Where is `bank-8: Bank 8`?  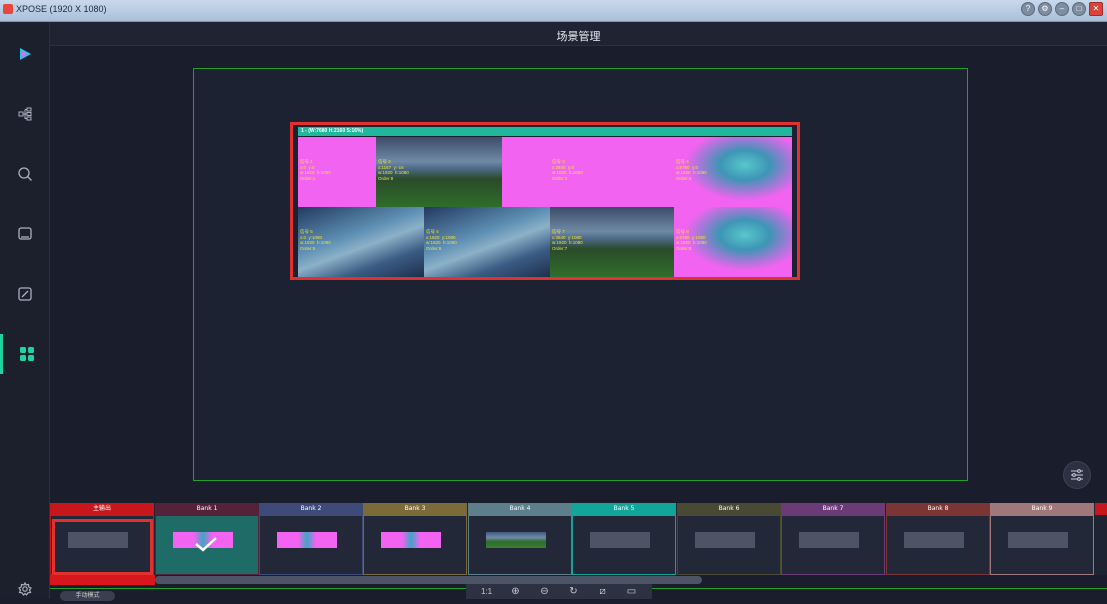
bank-8: Bank 8 is located at coordinates (938, 539).